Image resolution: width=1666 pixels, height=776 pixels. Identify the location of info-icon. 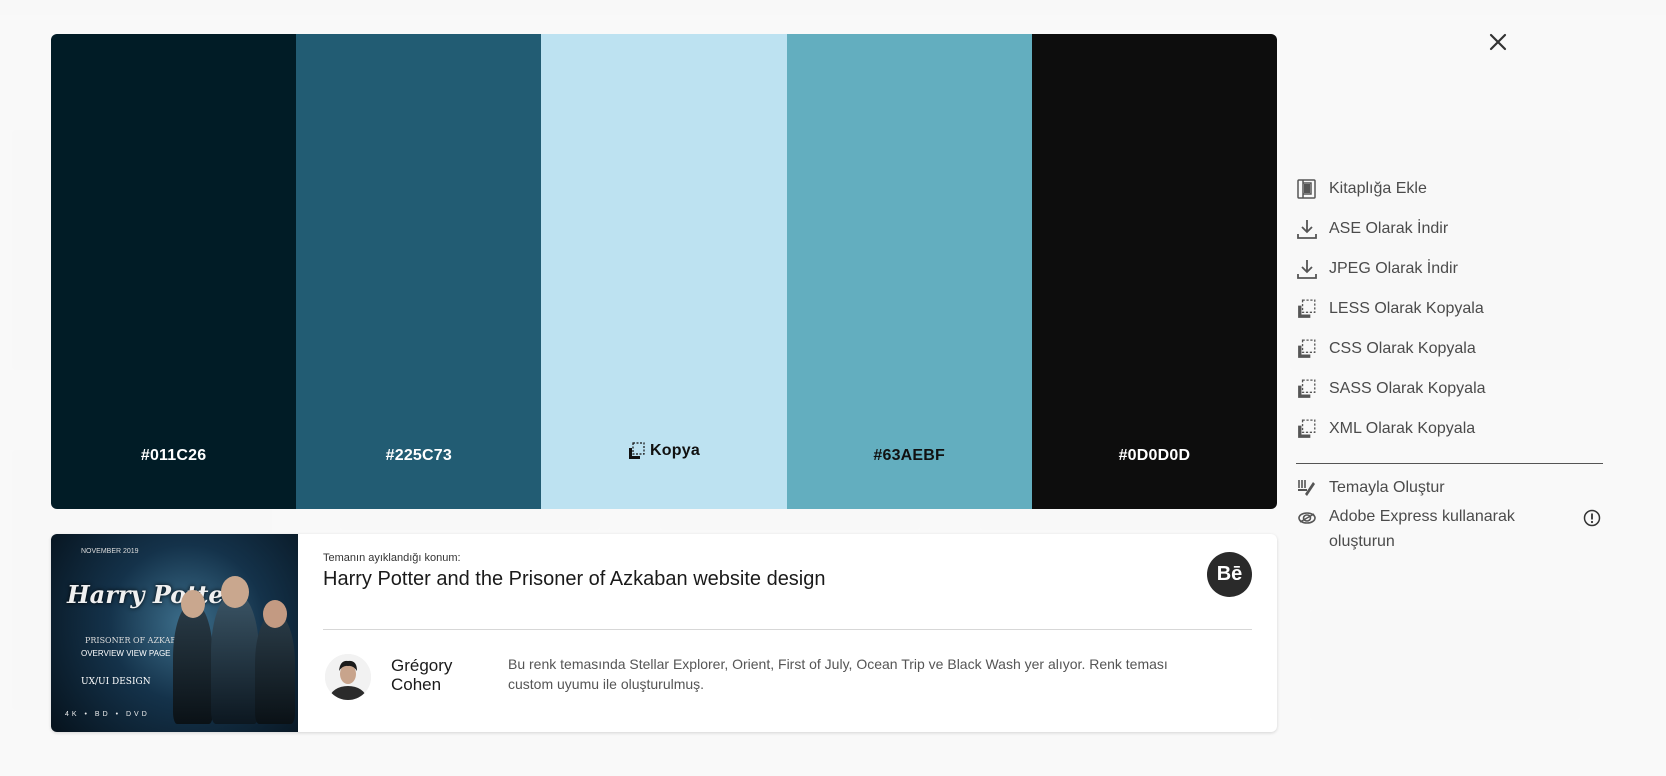
(1592, 518).